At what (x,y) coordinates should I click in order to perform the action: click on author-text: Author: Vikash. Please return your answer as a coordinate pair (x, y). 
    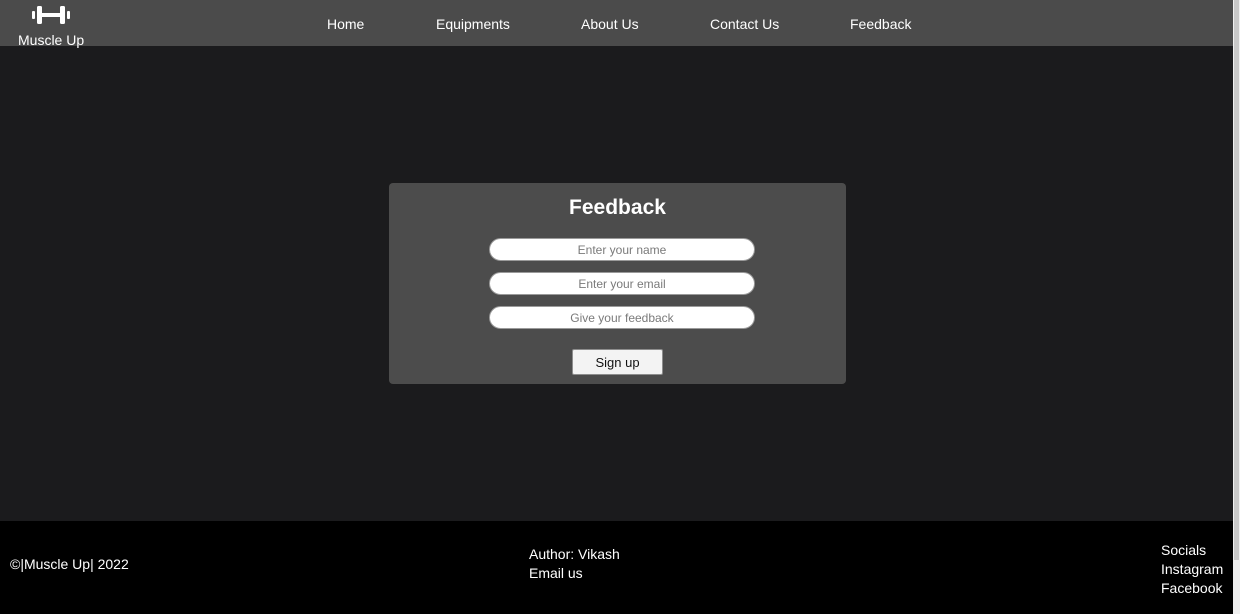
    Looking at the image, I should click on (574, 554).